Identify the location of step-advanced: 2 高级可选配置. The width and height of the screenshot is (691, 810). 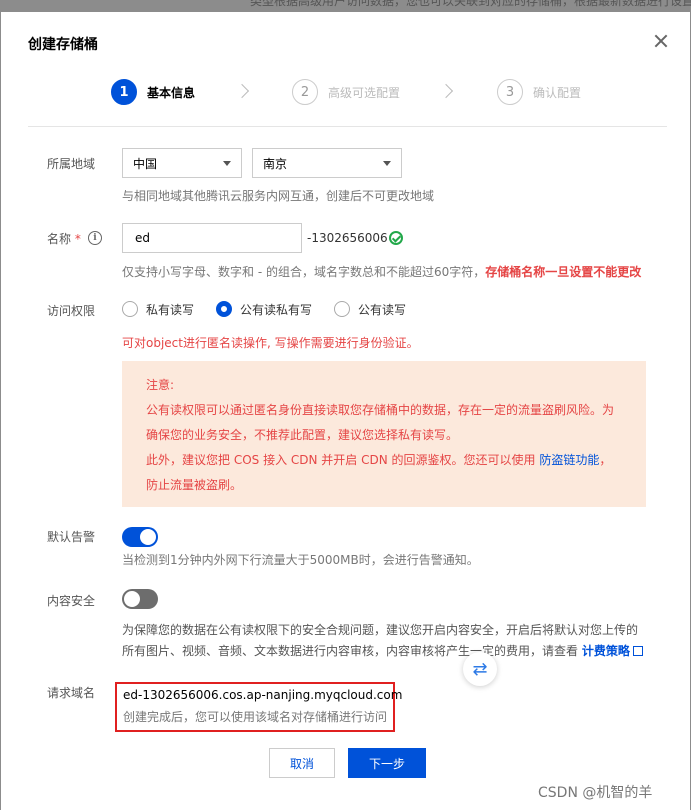
(346, 92).